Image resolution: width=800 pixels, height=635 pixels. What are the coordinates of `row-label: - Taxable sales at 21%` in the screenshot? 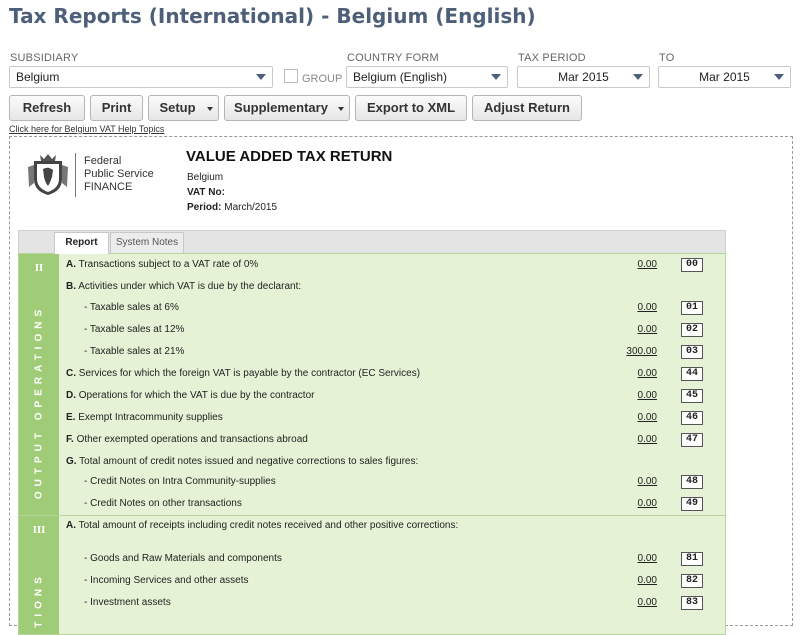 It's located at (134, 351).